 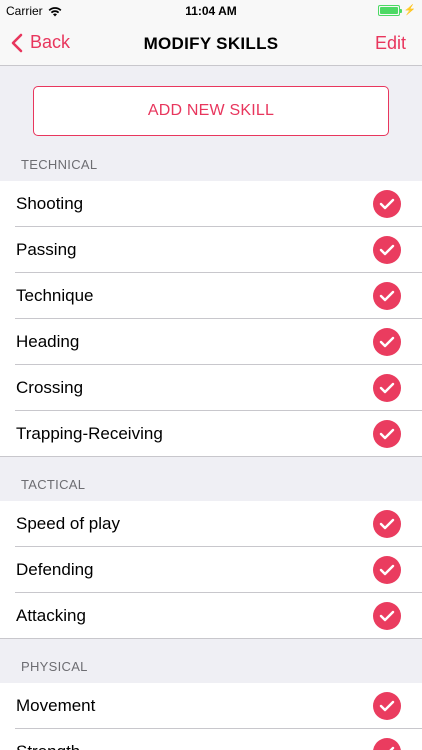 What do you see at coordinates (55, 569) in the screenshot?
I see `skill-label: Defending` at bounding box center [55, 569].